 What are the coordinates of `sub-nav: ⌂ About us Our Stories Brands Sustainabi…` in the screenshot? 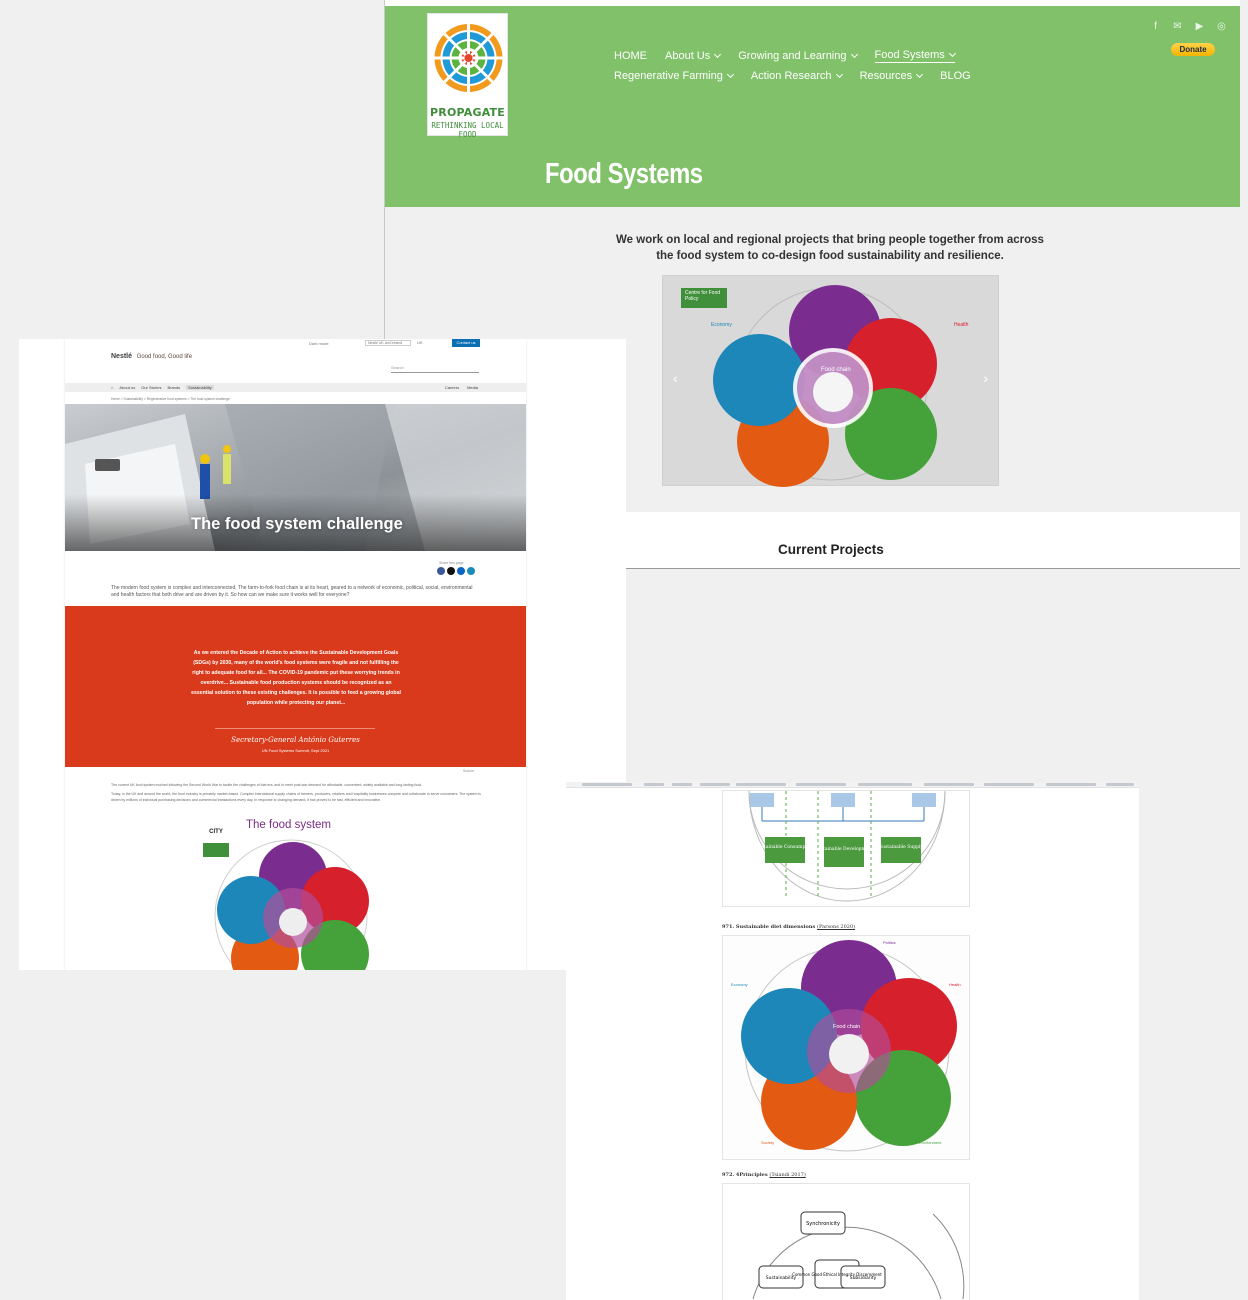 It's located at (295, 387).